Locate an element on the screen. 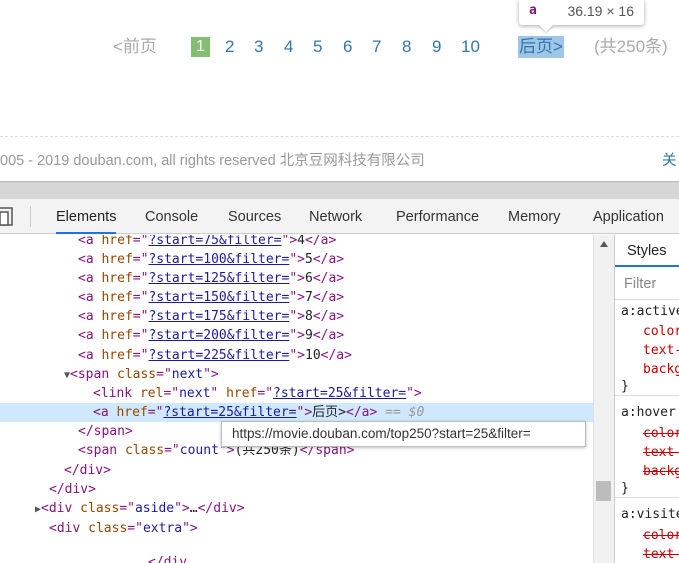 The width and height of the screenshot is (679, 563). style-rule-visited: a:visite color text- is located at coordinates (647, 531).